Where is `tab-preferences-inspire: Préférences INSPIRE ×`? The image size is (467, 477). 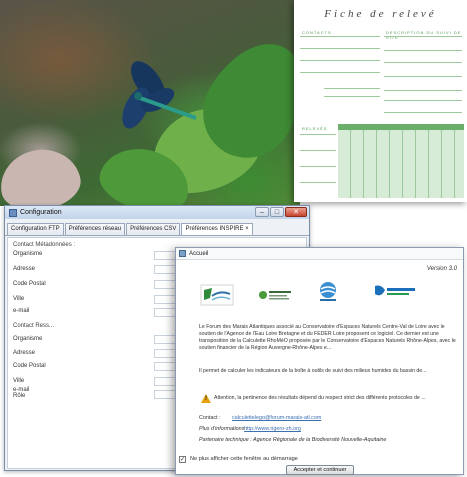
tab-preferences-inspire: Préférences INSPIRE × is located at coordinates (217, 229).